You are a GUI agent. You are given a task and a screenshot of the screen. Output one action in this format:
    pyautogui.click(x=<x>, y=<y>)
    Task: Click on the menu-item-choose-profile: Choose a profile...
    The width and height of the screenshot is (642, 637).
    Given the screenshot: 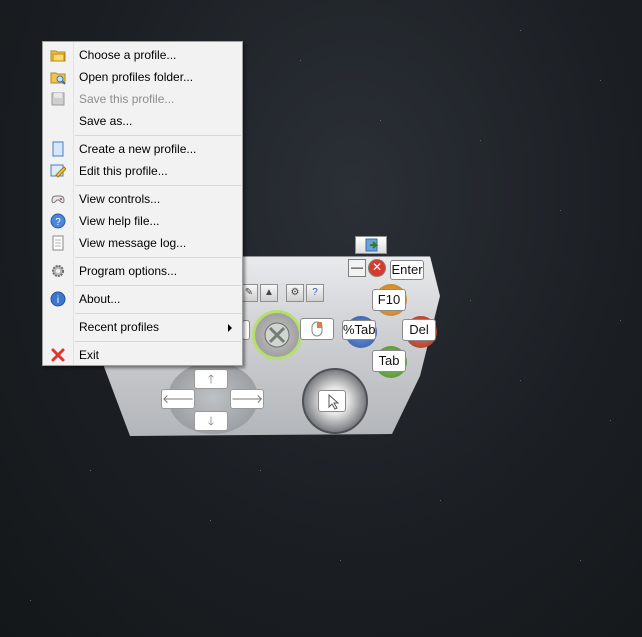 What is the action you would take?
    pyautogui.click(x=142, y=55)
    